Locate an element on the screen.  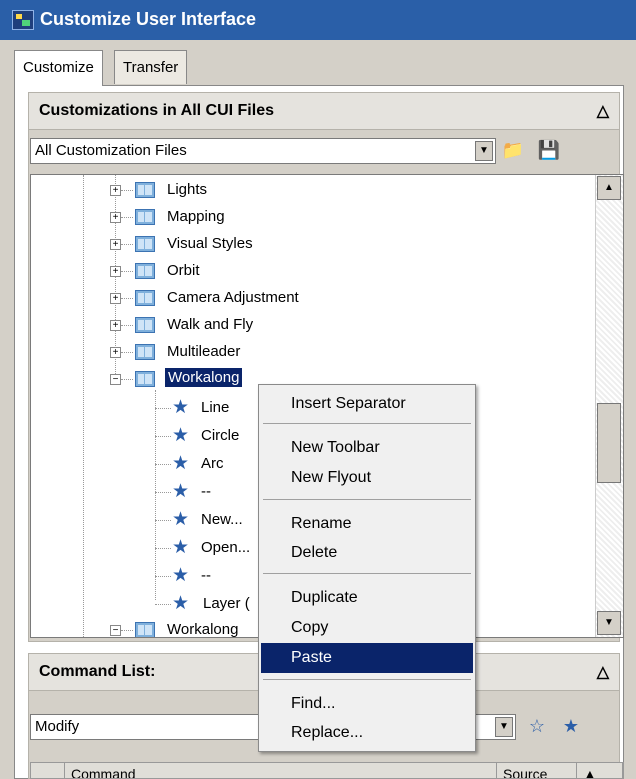
column-header-command: Command is located at coordinates (281, 770).